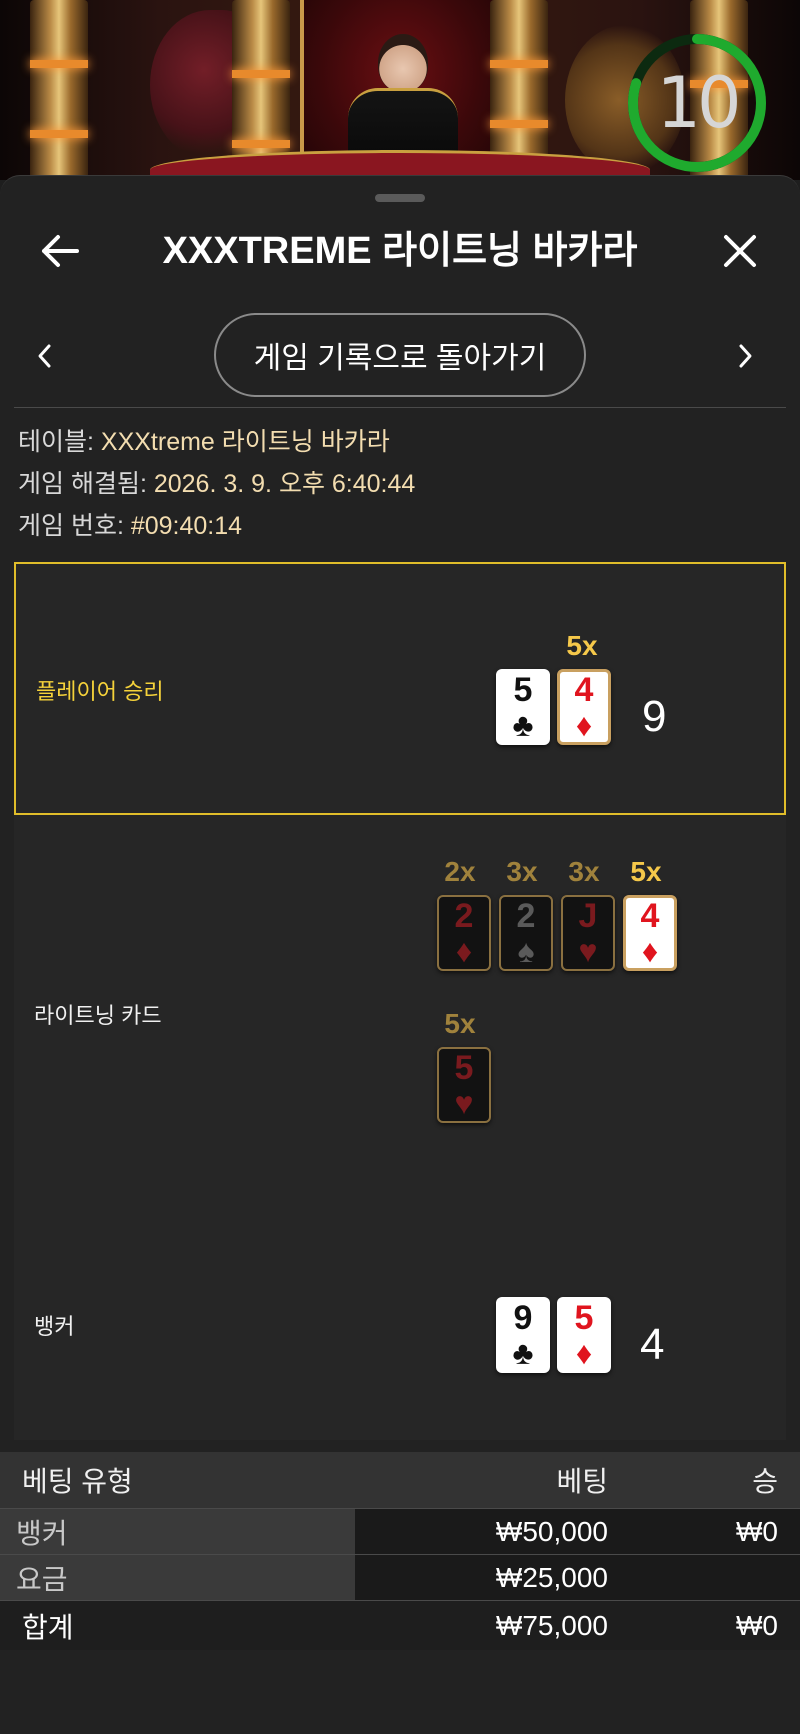 The image size is (800, 1734). Describe the element at coordinates (464, 933) in the screenshot. I see `lightning-card: 2 ♦` at that location.